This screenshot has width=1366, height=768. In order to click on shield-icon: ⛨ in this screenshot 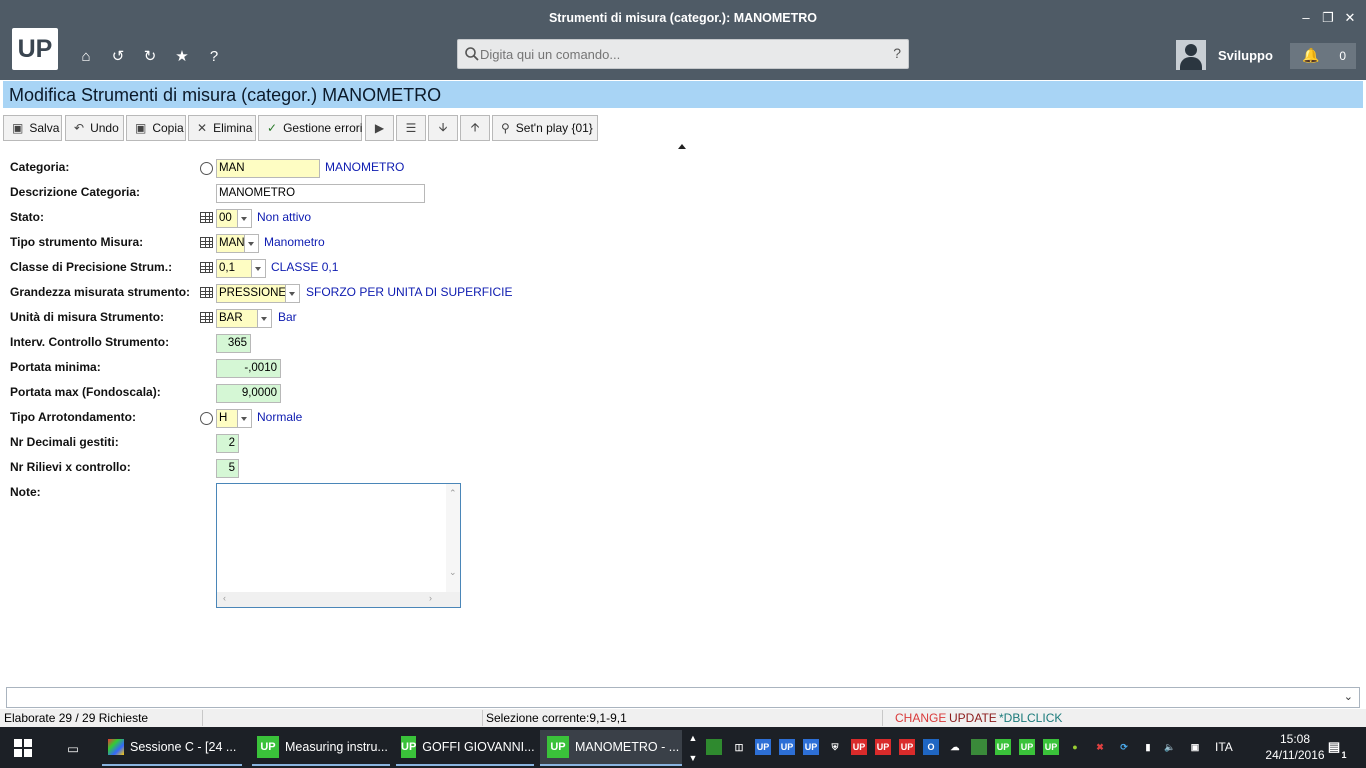, I will do `click(835, 747)`.